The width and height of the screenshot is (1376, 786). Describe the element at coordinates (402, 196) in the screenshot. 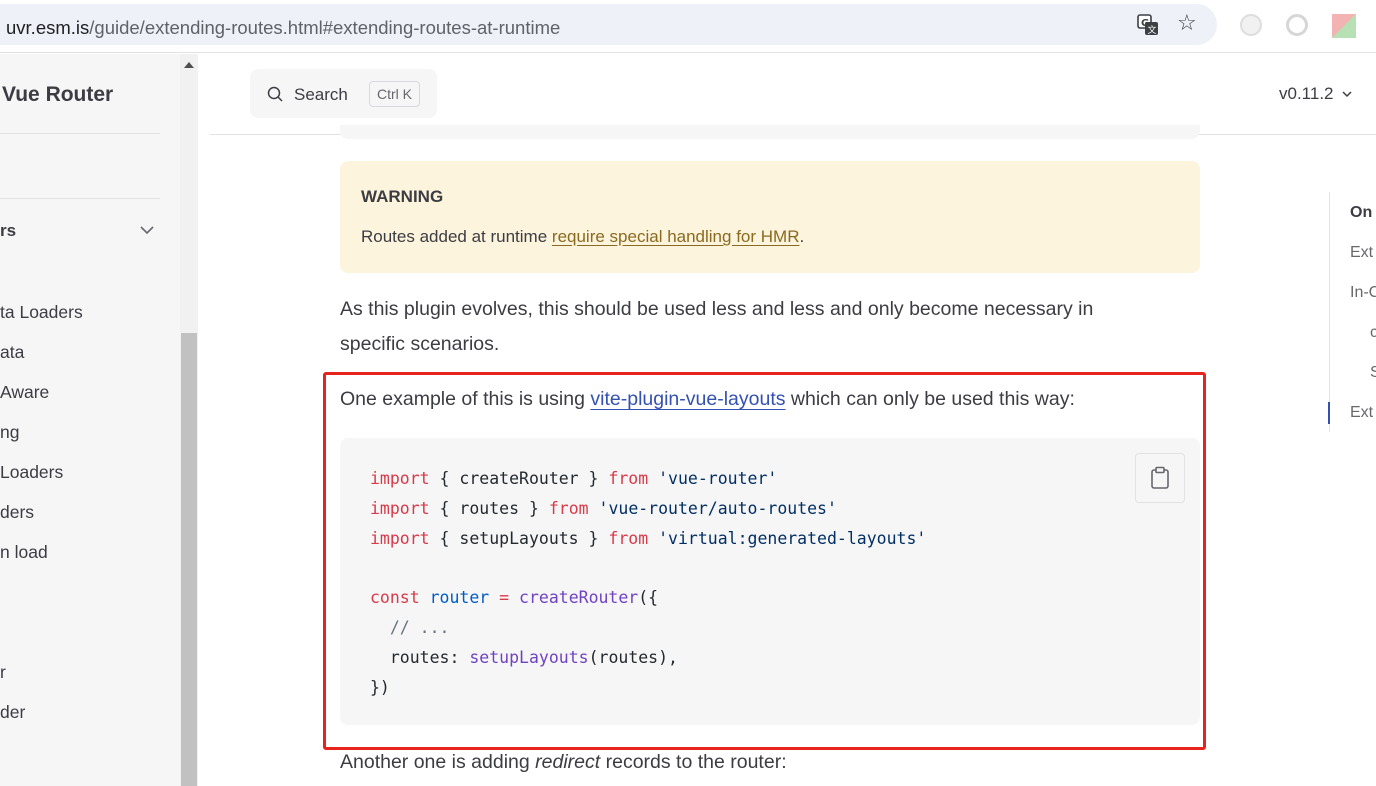

I see `warning-title: WARNING` at that location.